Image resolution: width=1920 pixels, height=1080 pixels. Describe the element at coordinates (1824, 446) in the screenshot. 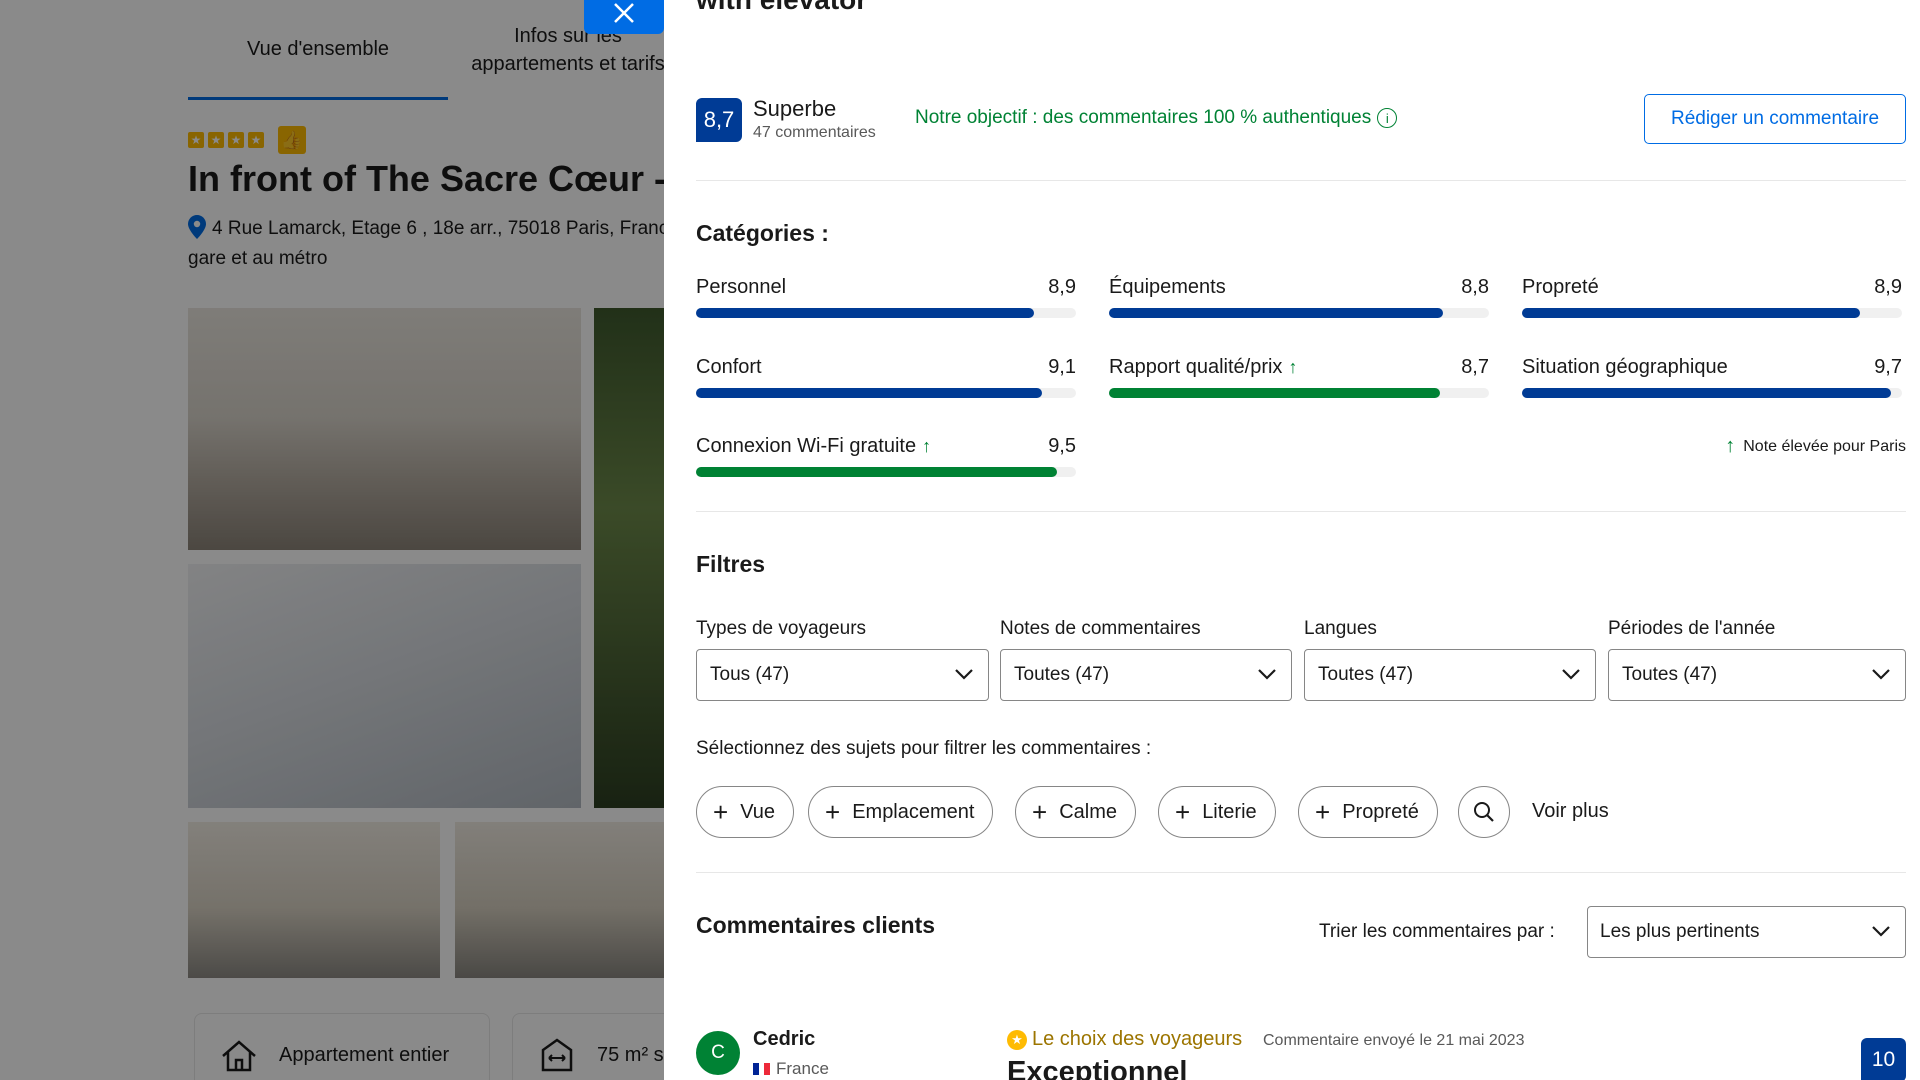

I see `high-score-note-text: Note élevée pour Paris` at that location.